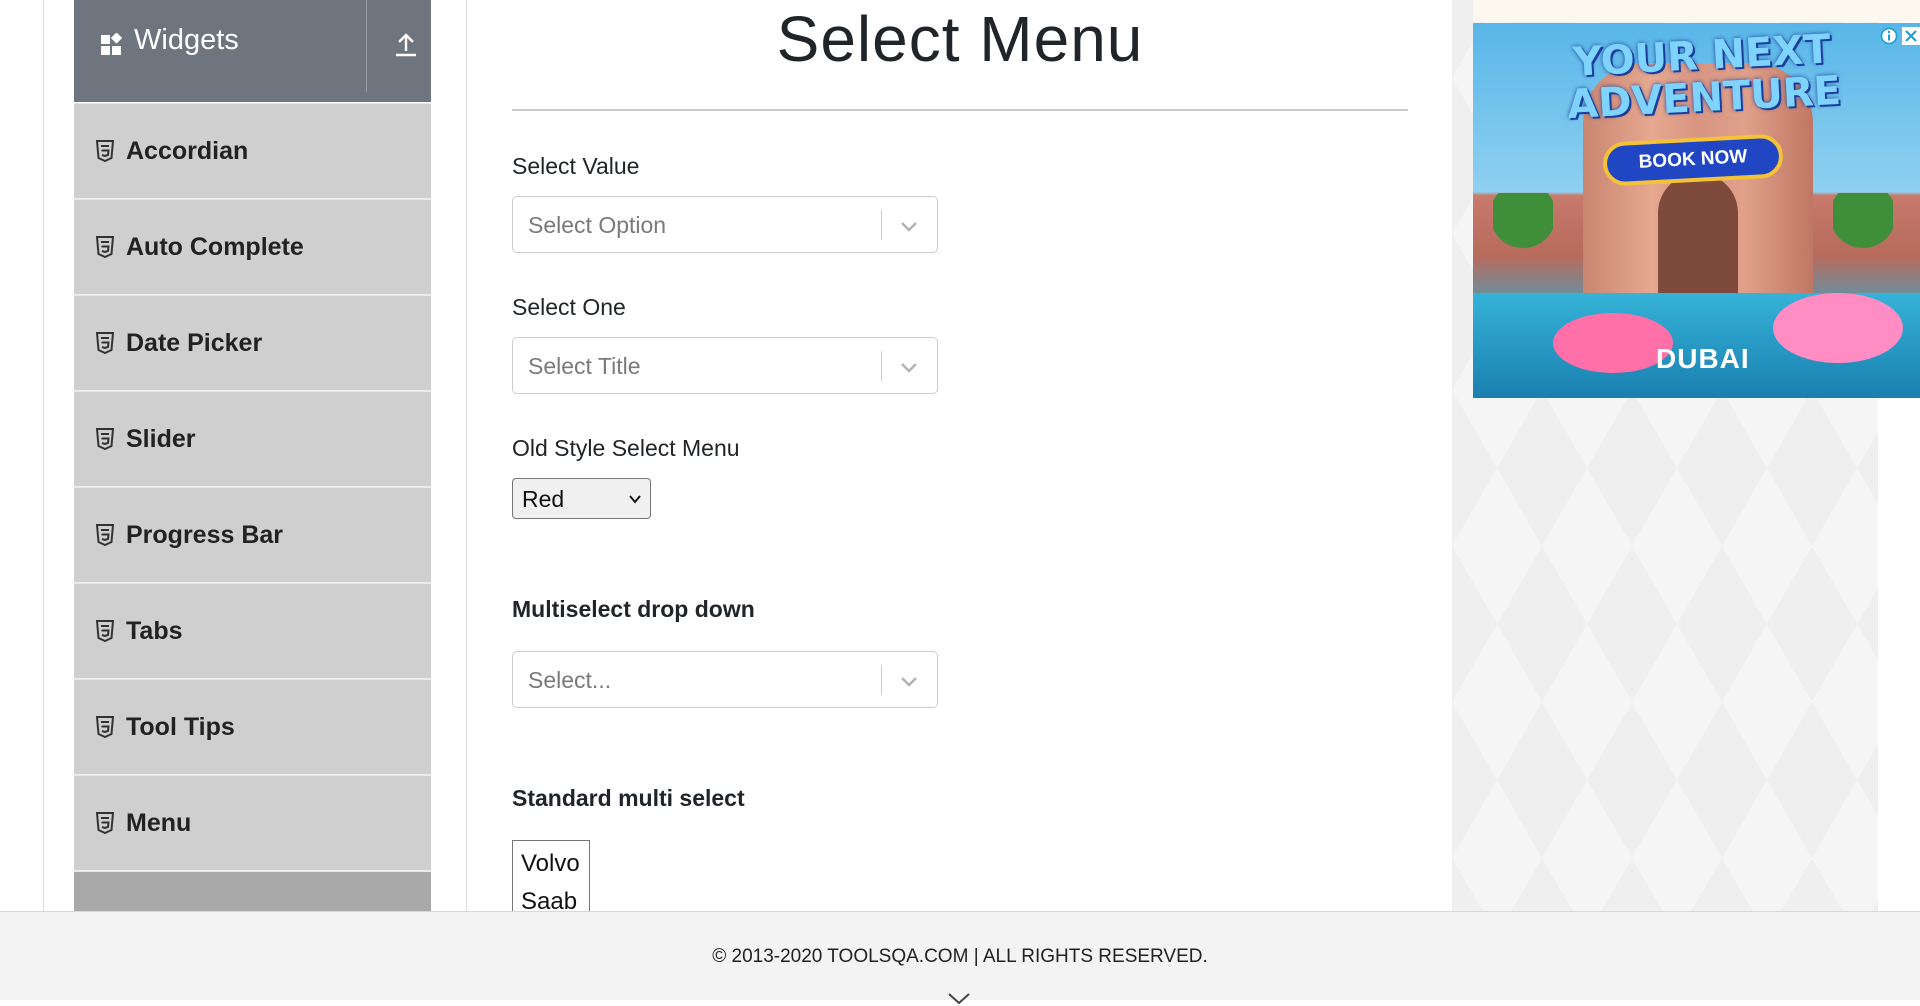 This screenshot has height=1006, width=1920. I want to click on header-divider, so click(366, 46).